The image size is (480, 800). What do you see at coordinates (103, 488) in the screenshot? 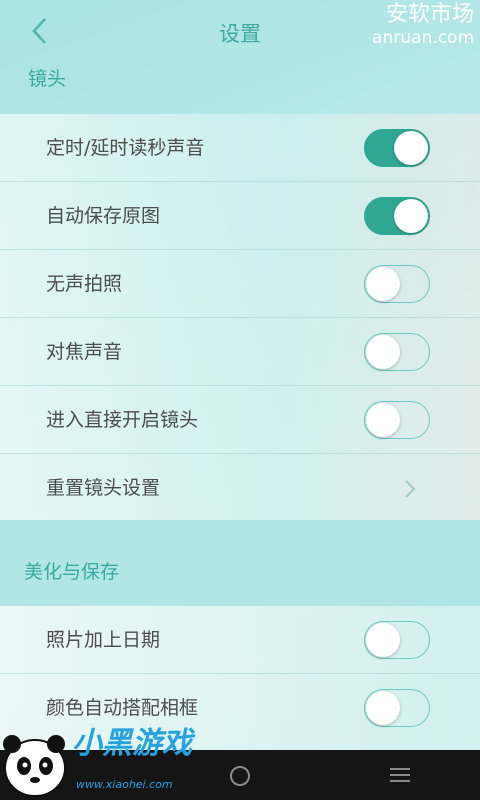
I see `setting-label: 重置镜头设置` at bounding box center [103, 488].